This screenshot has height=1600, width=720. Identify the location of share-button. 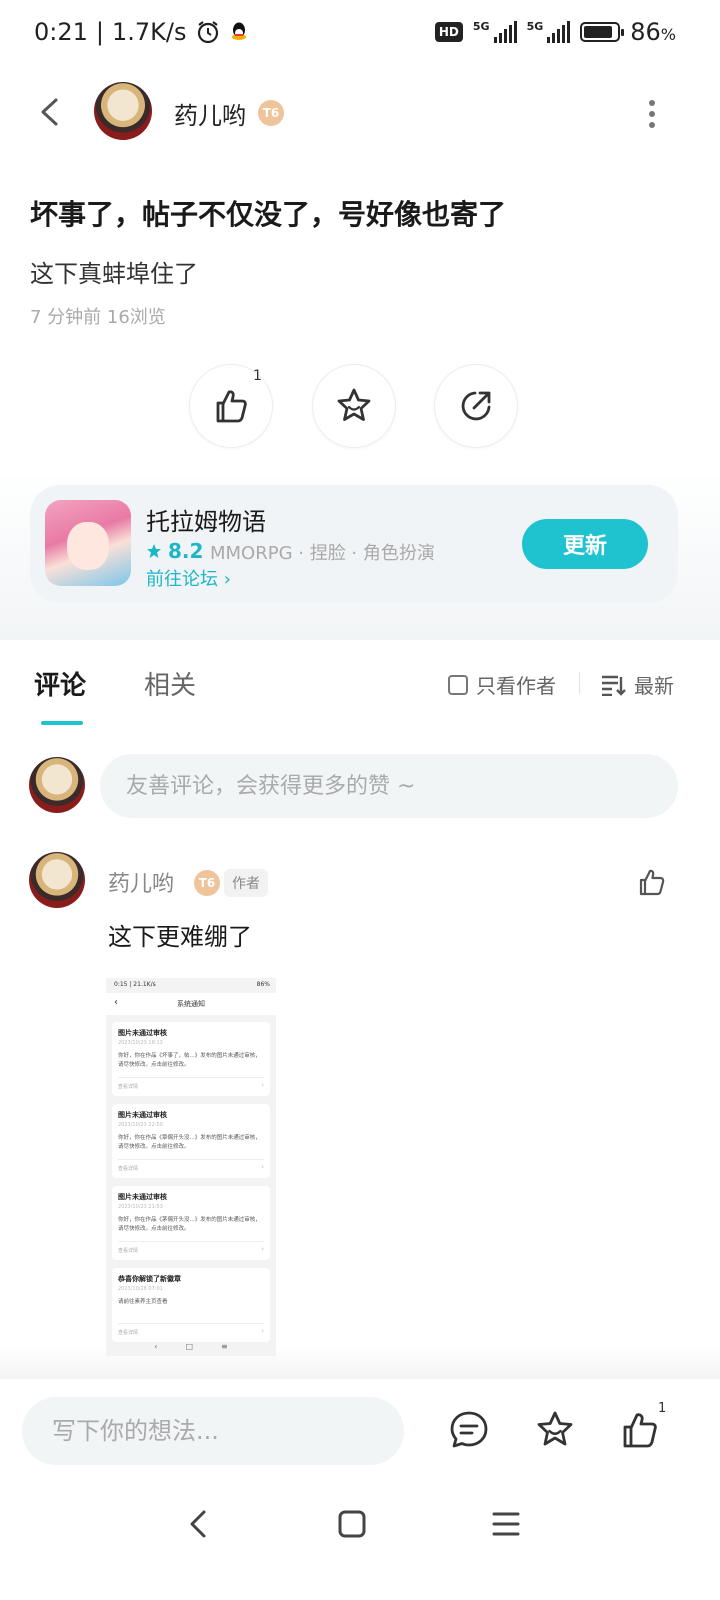
(476, 406).